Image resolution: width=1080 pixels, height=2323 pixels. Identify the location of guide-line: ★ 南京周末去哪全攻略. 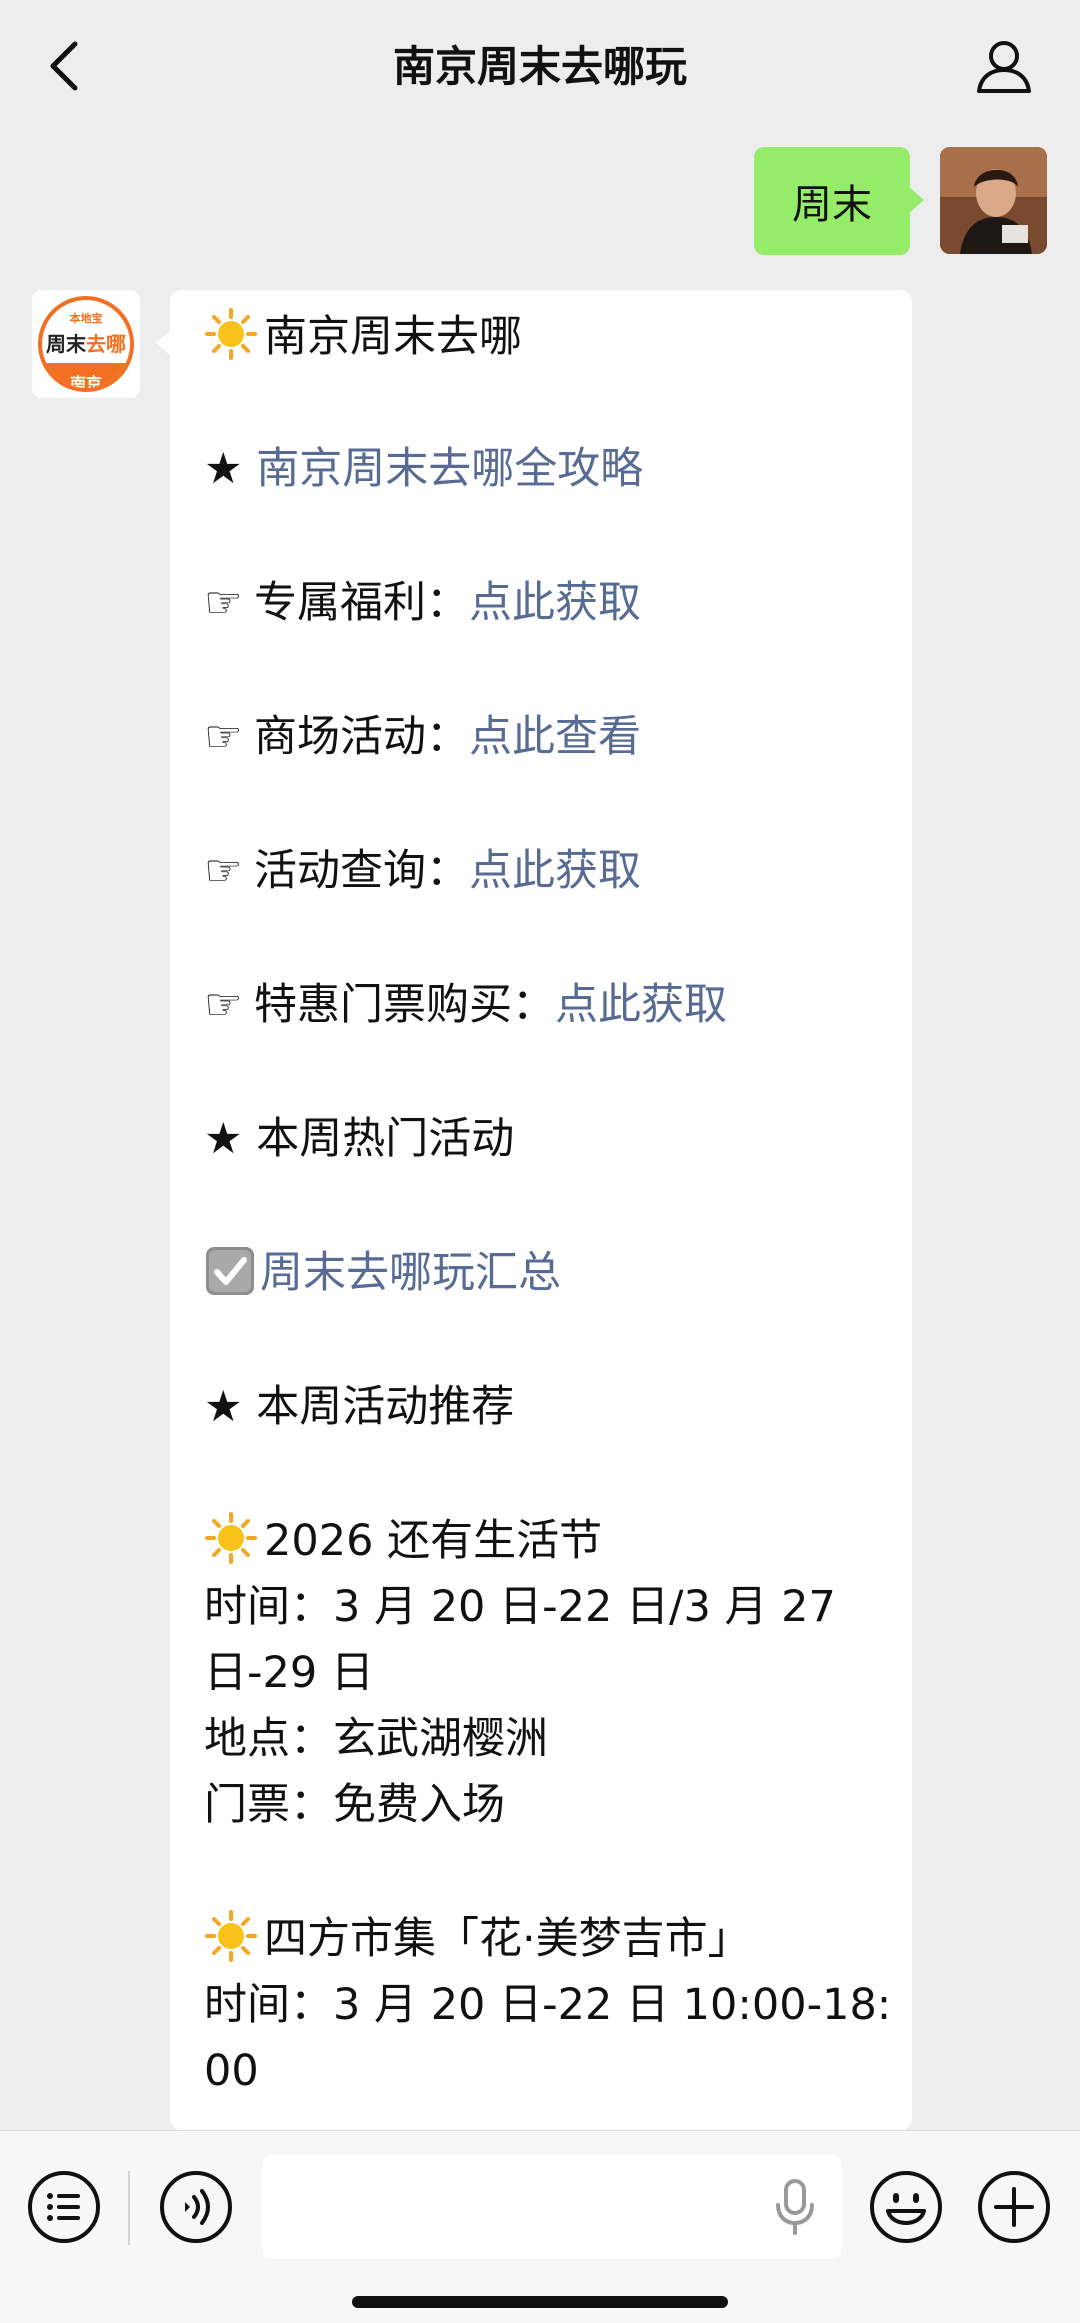
(423, 469).